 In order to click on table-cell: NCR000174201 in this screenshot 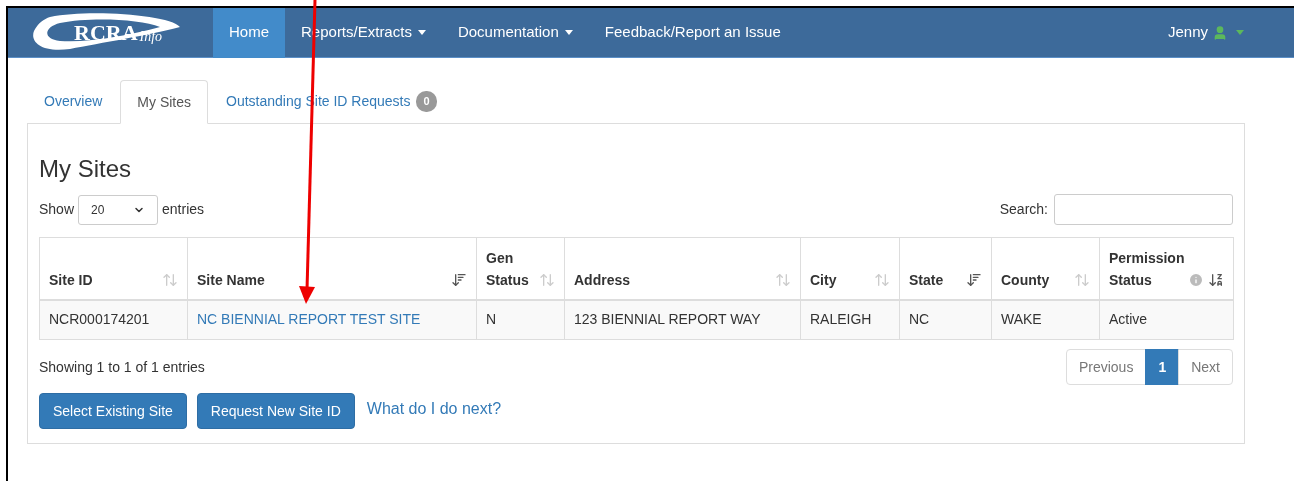, I will do `click(99, 319)`.